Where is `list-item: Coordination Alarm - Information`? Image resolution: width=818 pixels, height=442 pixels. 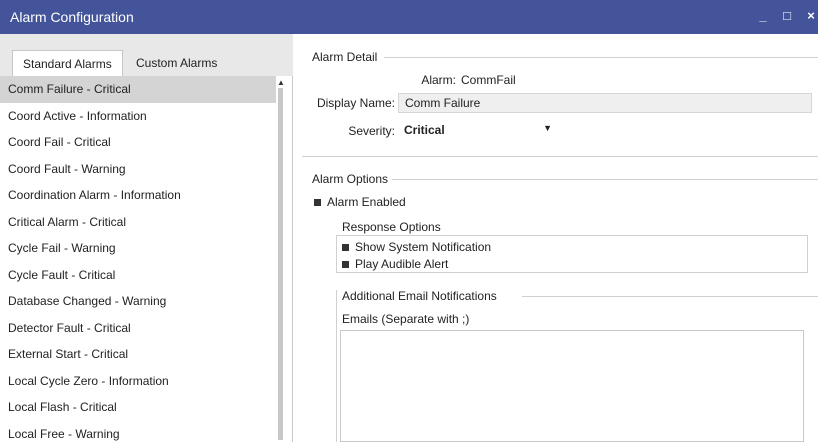 list-item: Coordination Alarm - Information is located at coordinates (138, 195).